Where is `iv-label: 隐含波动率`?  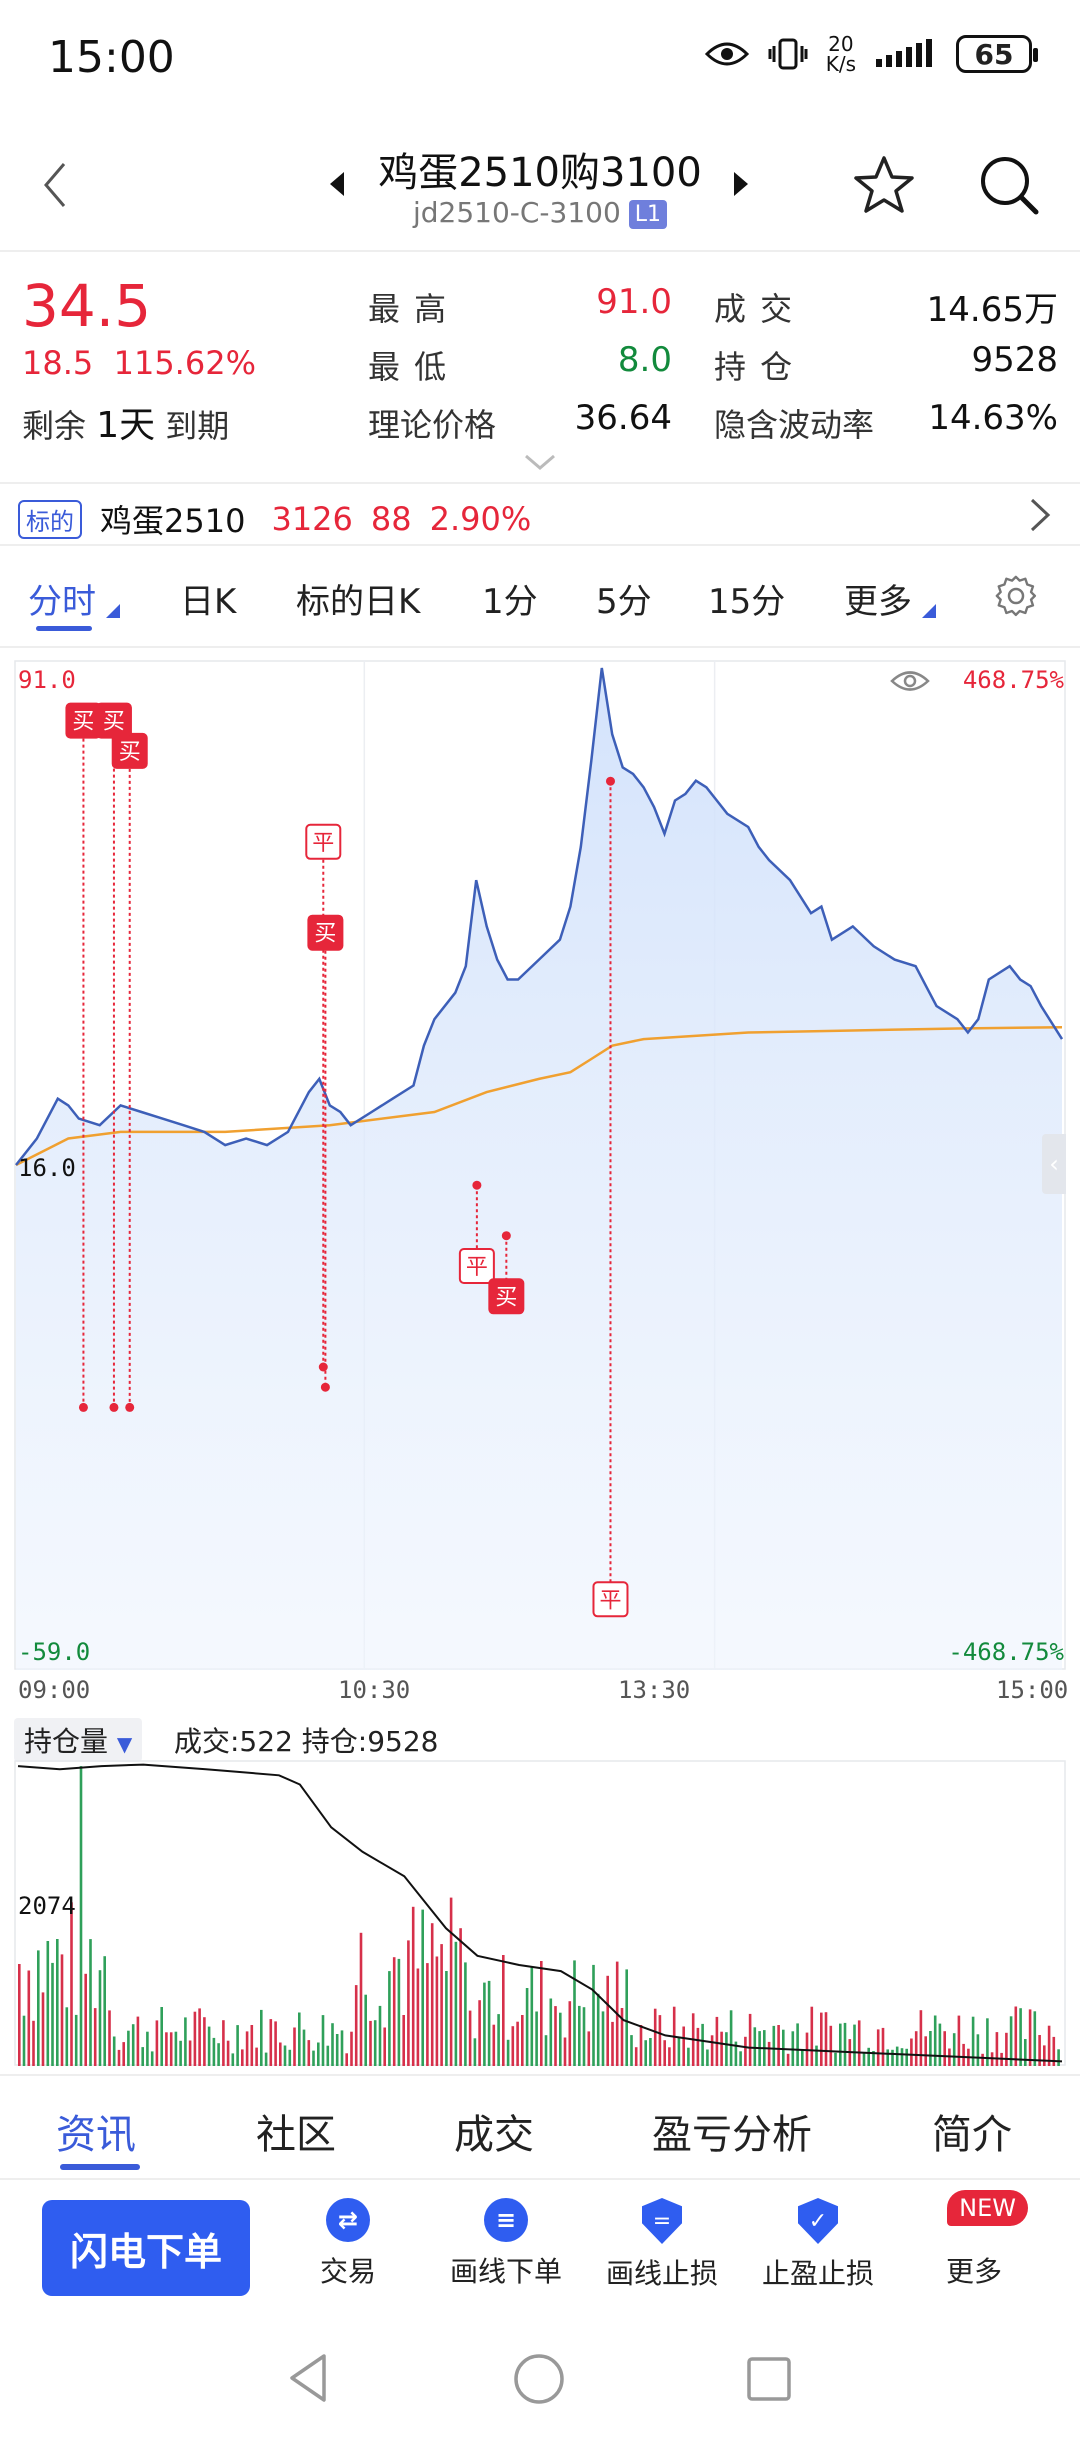
iv-label: 隐含波动率 is located at coordinates (794, 425).